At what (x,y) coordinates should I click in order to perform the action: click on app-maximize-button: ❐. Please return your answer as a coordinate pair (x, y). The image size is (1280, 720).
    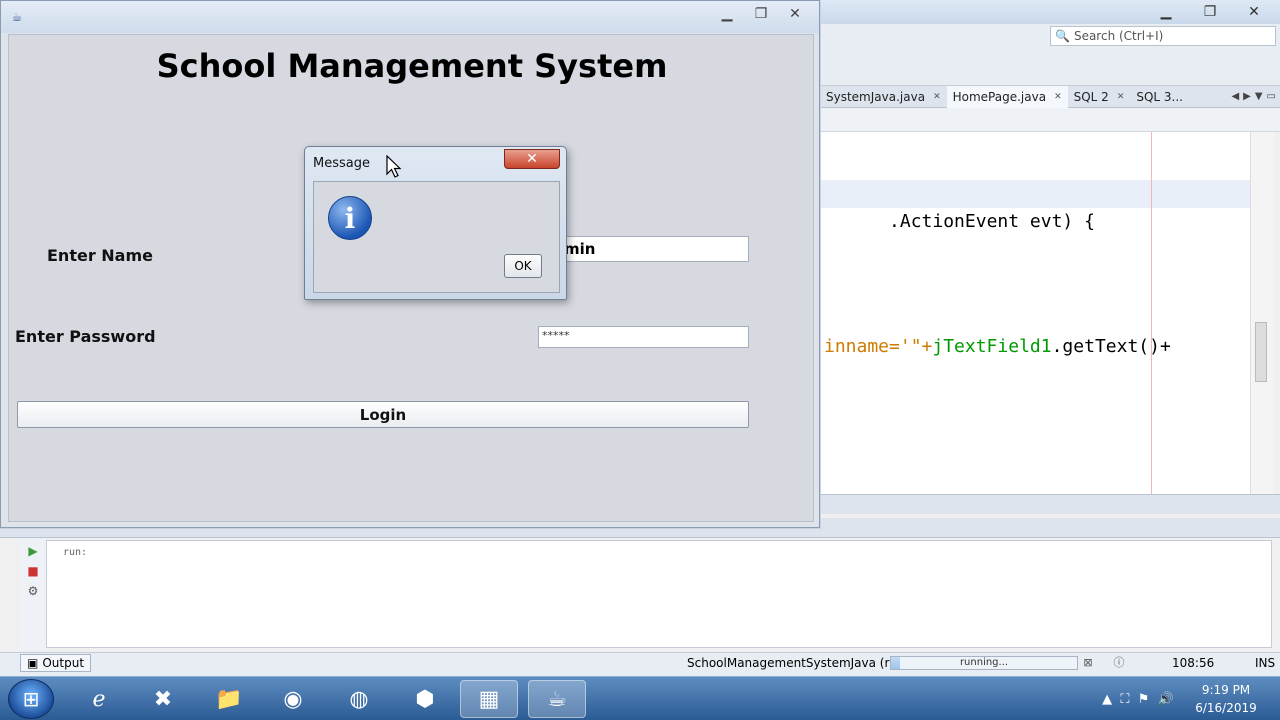
    Looking at the image, I should click on (761, 14).